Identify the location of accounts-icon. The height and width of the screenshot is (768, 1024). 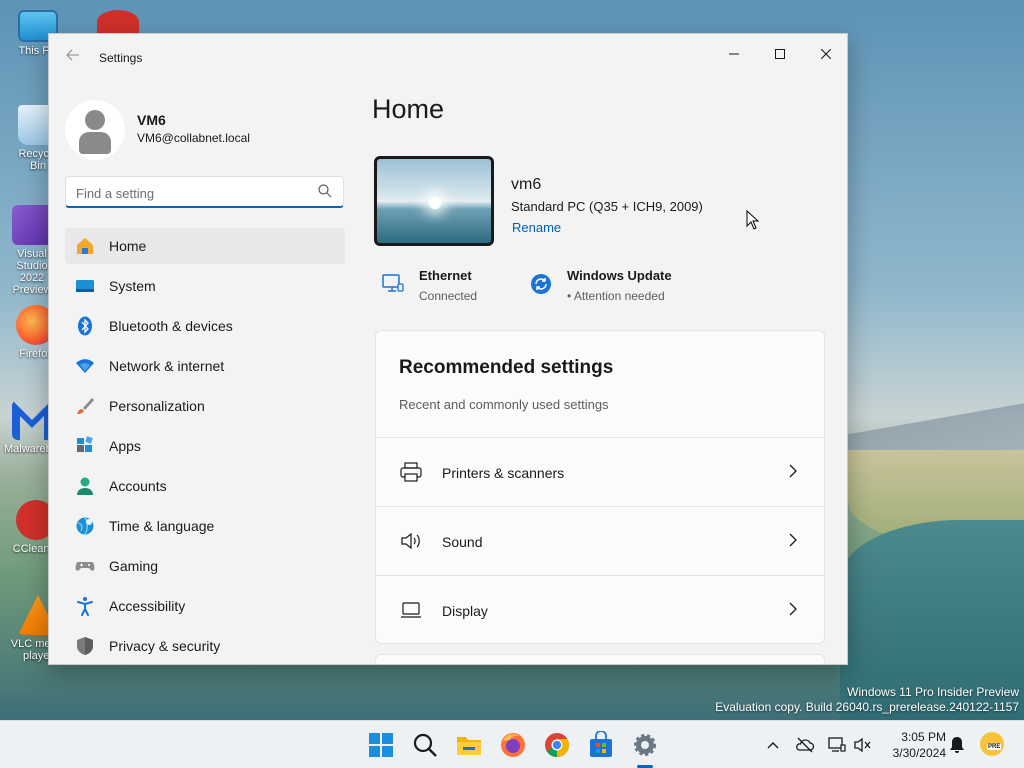
(85, 486).